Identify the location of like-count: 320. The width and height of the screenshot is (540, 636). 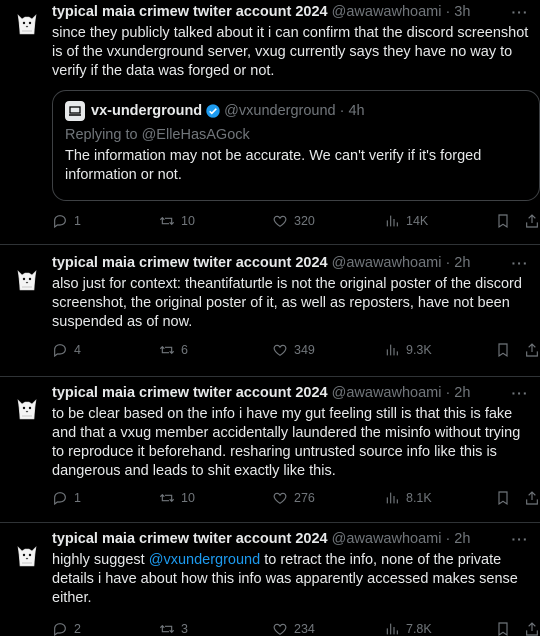
(304, 221).